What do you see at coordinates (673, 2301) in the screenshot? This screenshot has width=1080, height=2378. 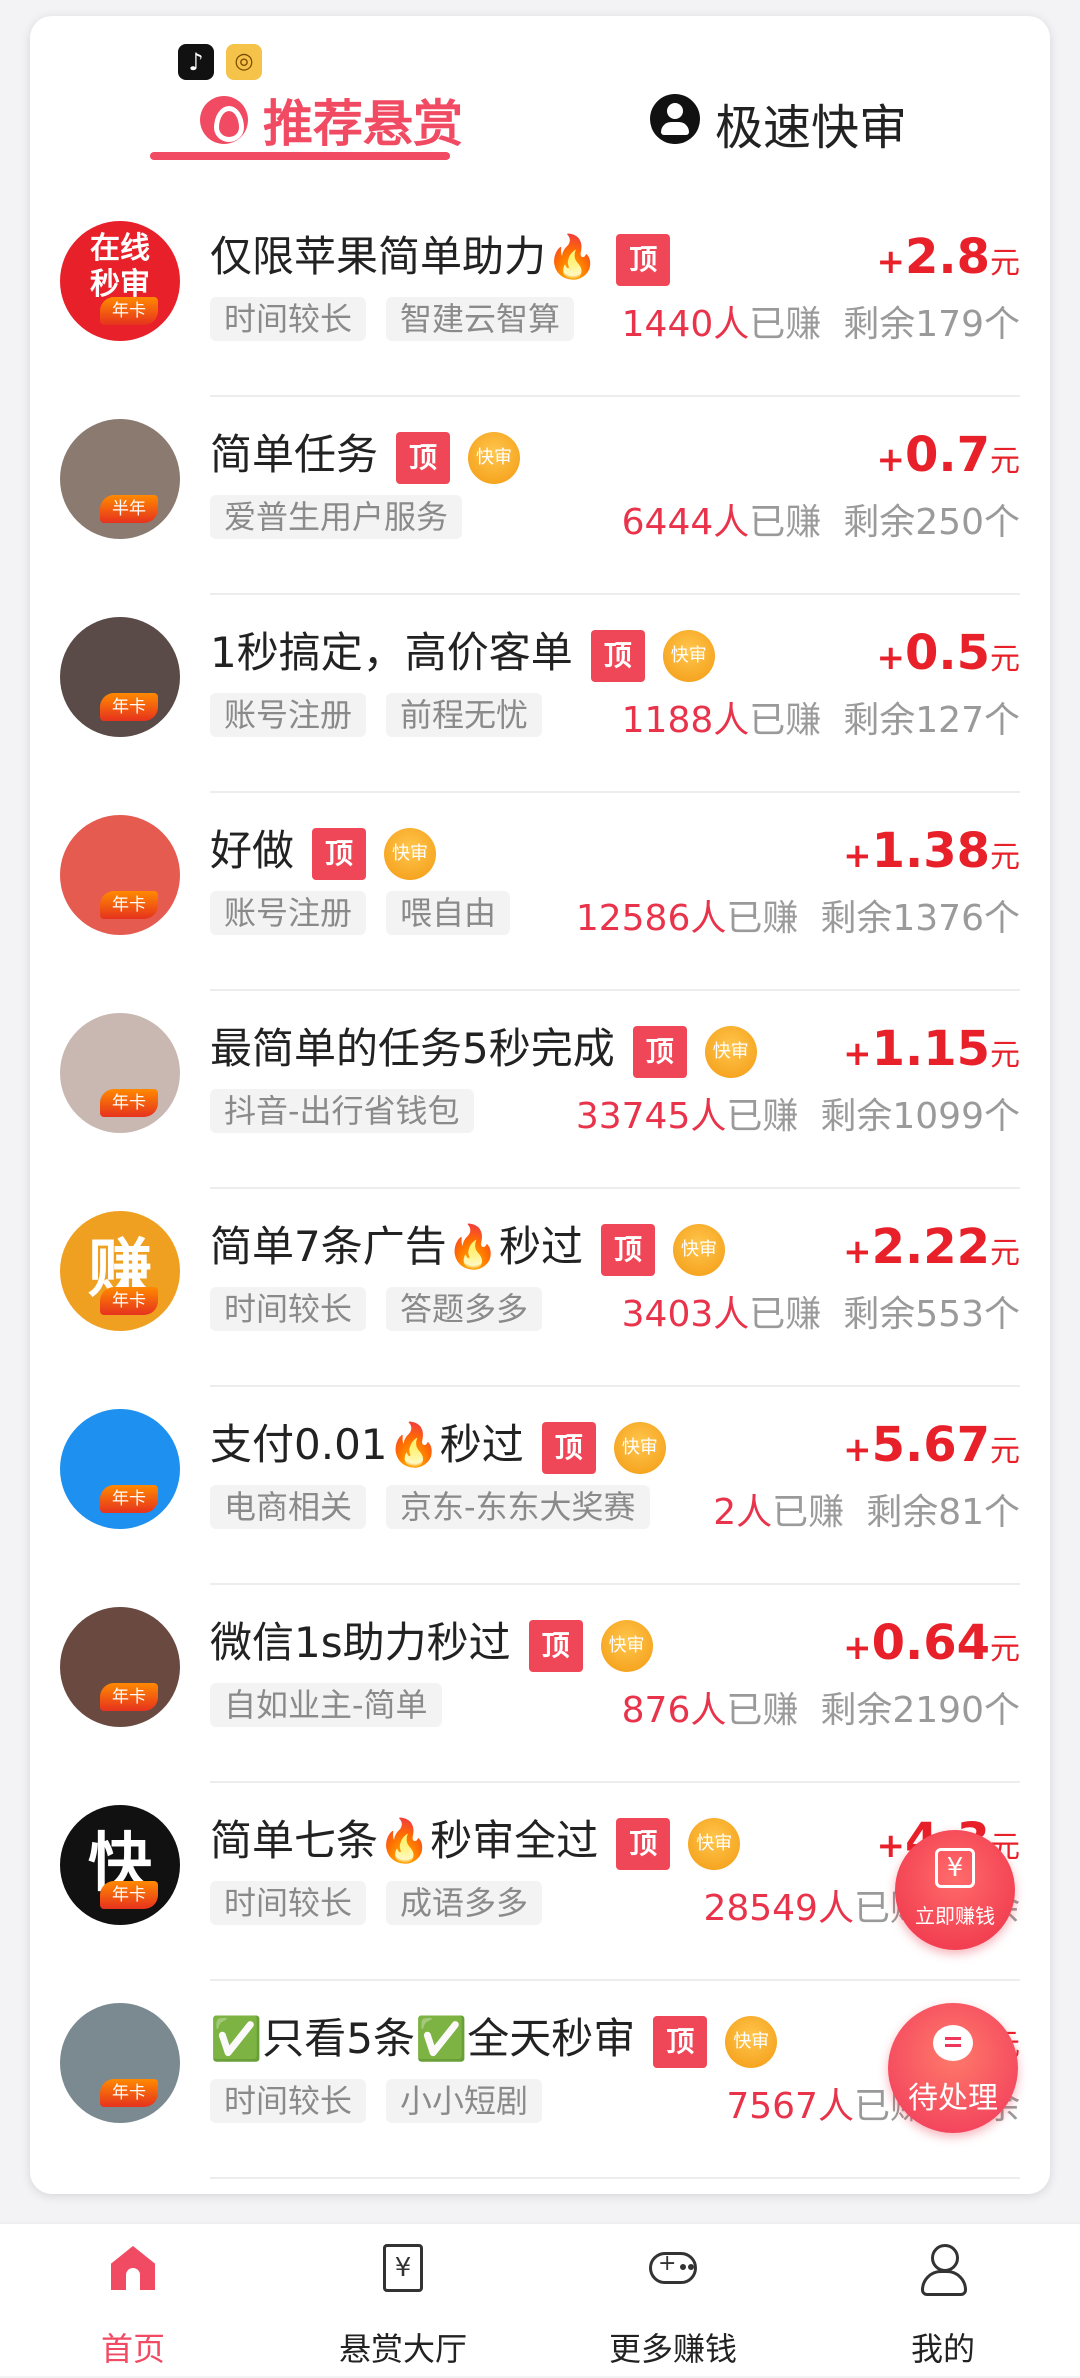 I see `nav-more-earn: 更多赚钱` at bounding box center [673, 2301].